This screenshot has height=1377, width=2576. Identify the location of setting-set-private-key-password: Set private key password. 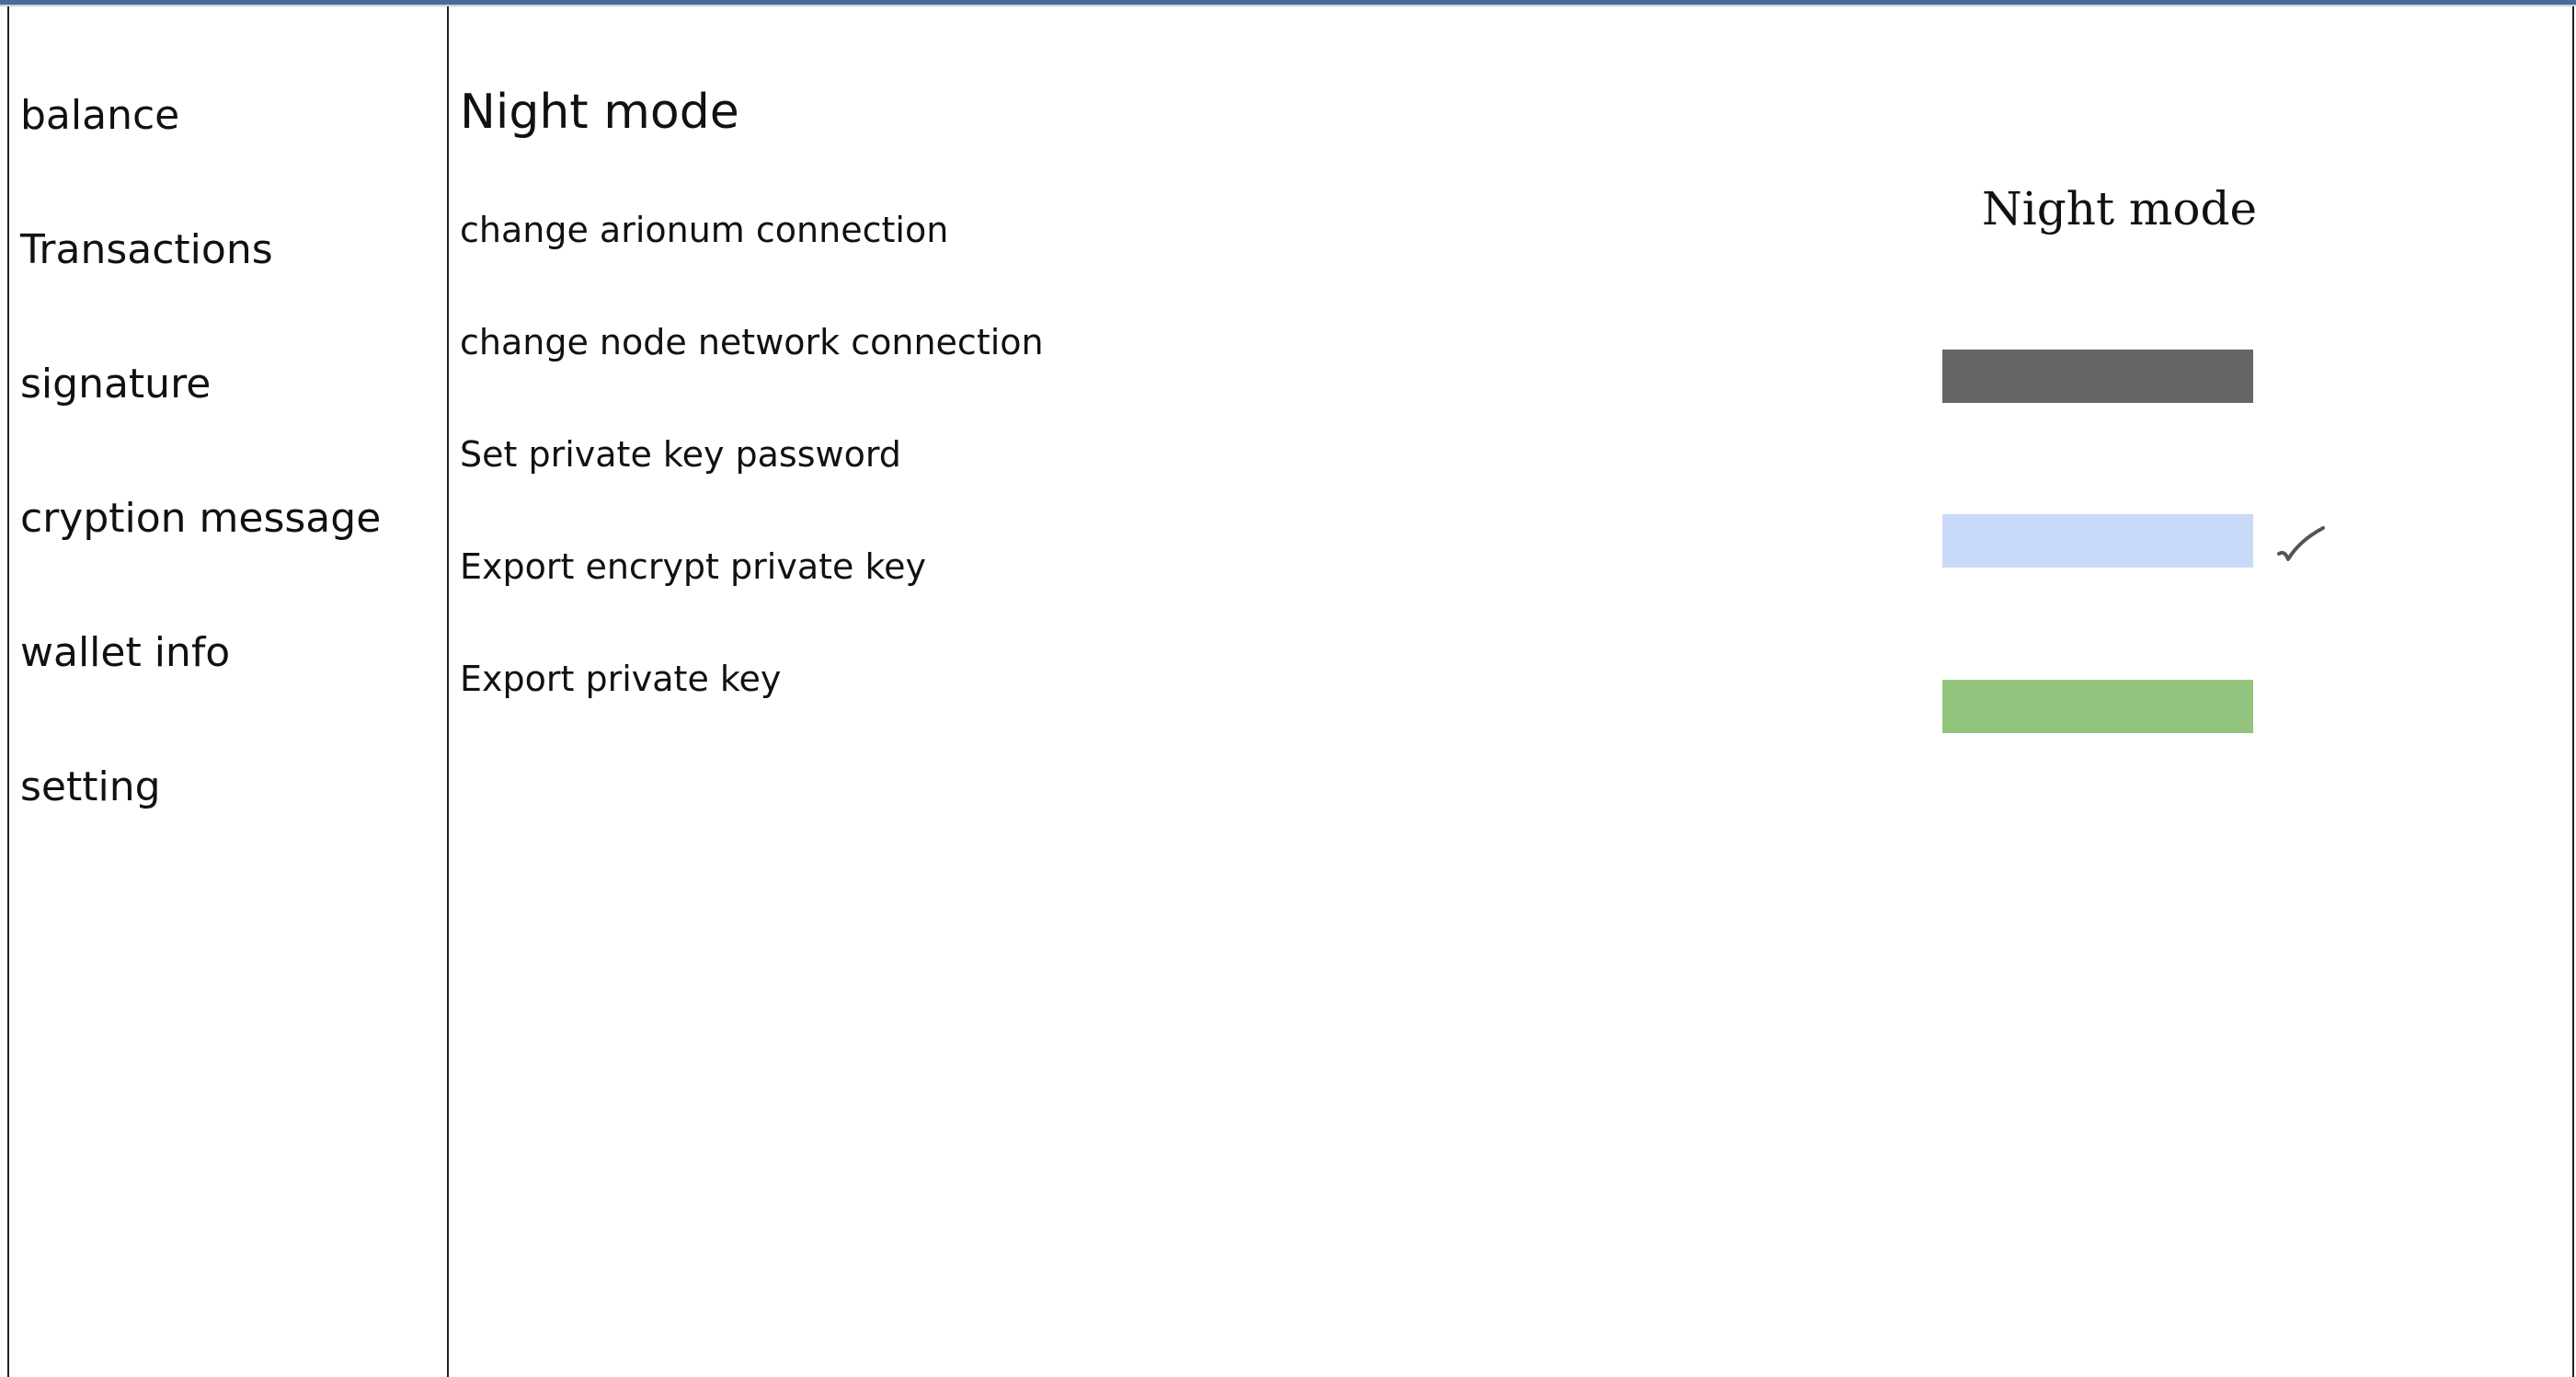
(680, 455).